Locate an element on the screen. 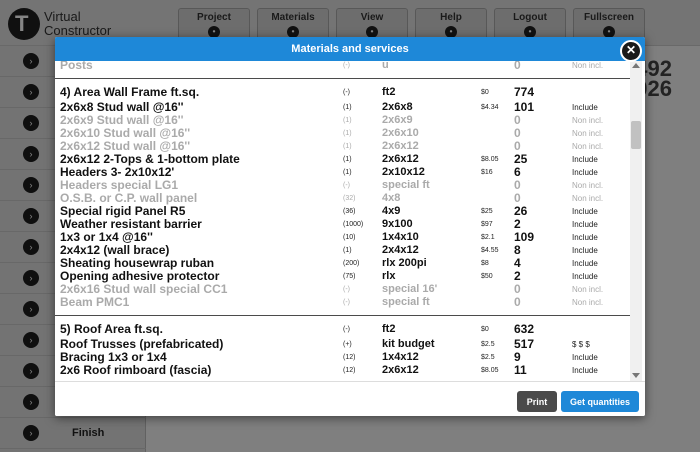 Image resolution: width=700 pixels, height=452 pixels. scroll-down-icon is located at coordinates (636, 375).